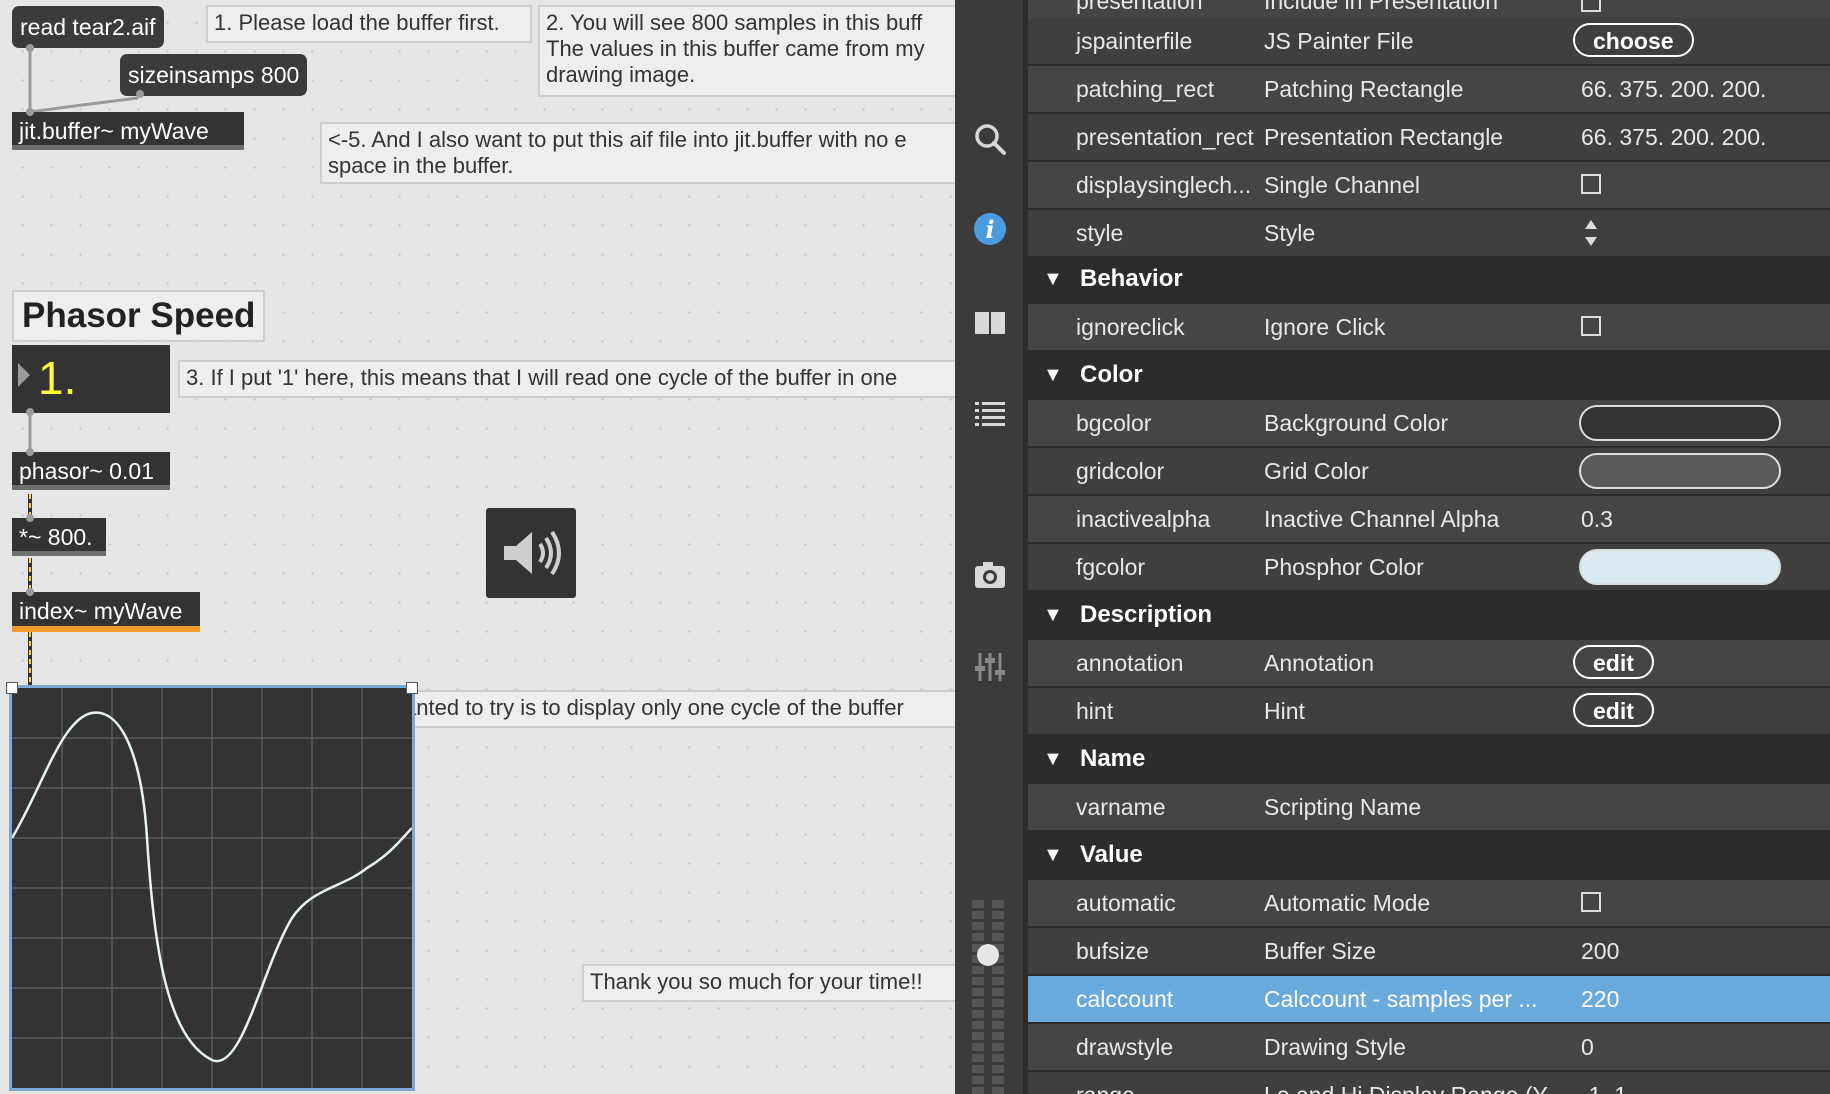  Describe the element at coordinates (88, 27) in the screenshot. I see `read-message: read tear2.aif` at that location.